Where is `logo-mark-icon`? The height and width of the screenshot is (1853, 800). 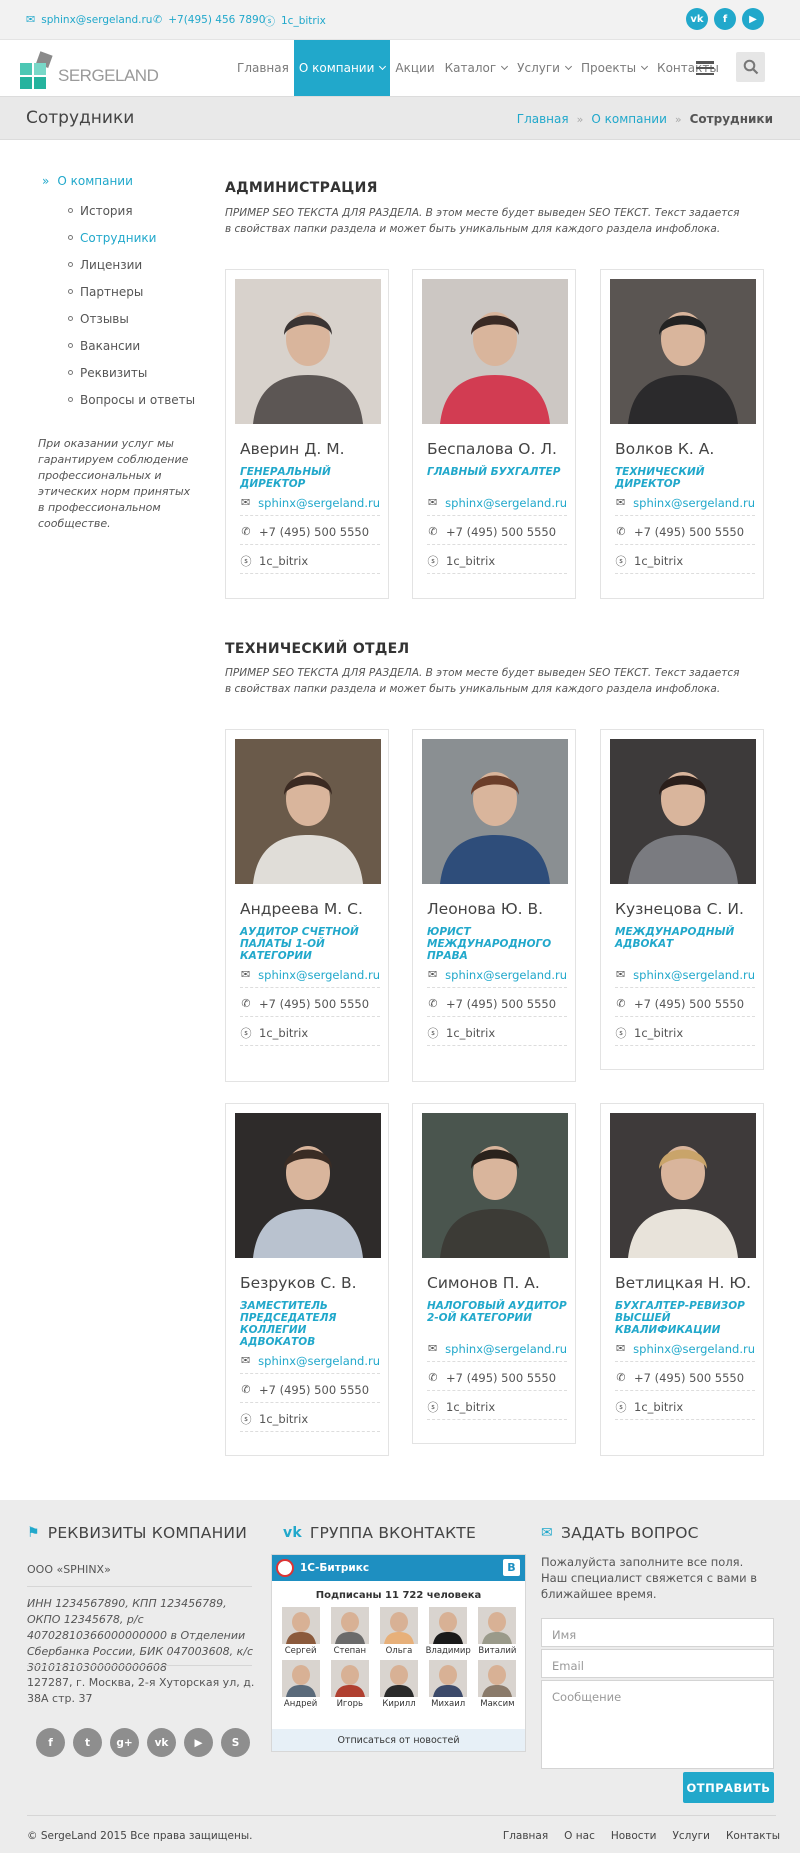 logo-mark-icon is located at coordinates (36, 70).